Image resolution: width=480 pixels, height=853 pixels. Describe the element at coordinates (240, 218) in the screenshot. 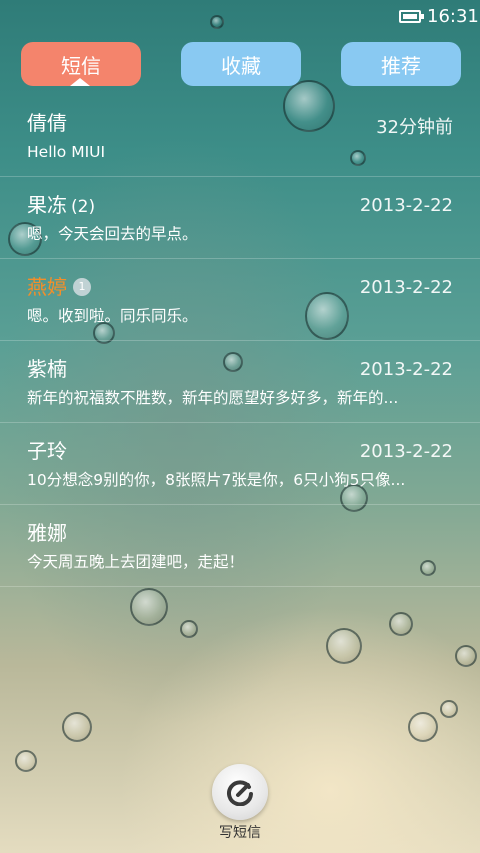

I see `conversation-row: 果冻 (2) 2013-2-22 嗯，今天会回去的早点。` at that location.